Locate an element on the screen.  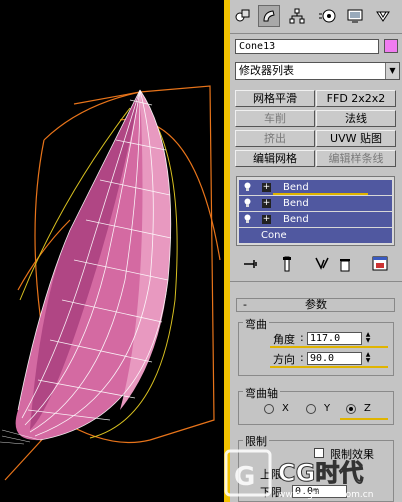
bend-axis-title: 弯曲轴 is located at coordinates (261, 393).